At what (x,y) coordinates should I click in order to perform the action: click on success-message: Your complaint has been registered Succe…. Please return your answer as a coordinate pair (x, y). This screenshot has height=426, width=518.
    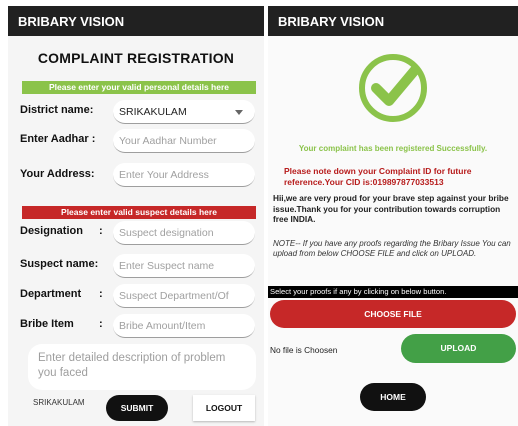
    Looking at the image, I should click on (393, 148).